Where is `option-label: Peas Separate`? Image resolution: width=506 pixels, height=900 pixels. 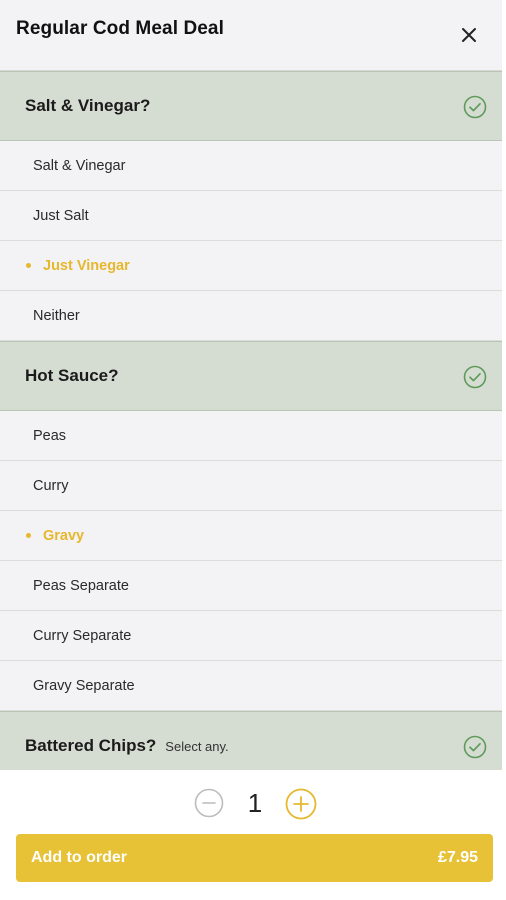
option-label: Peas Separate is located at coordinates (81, 585).